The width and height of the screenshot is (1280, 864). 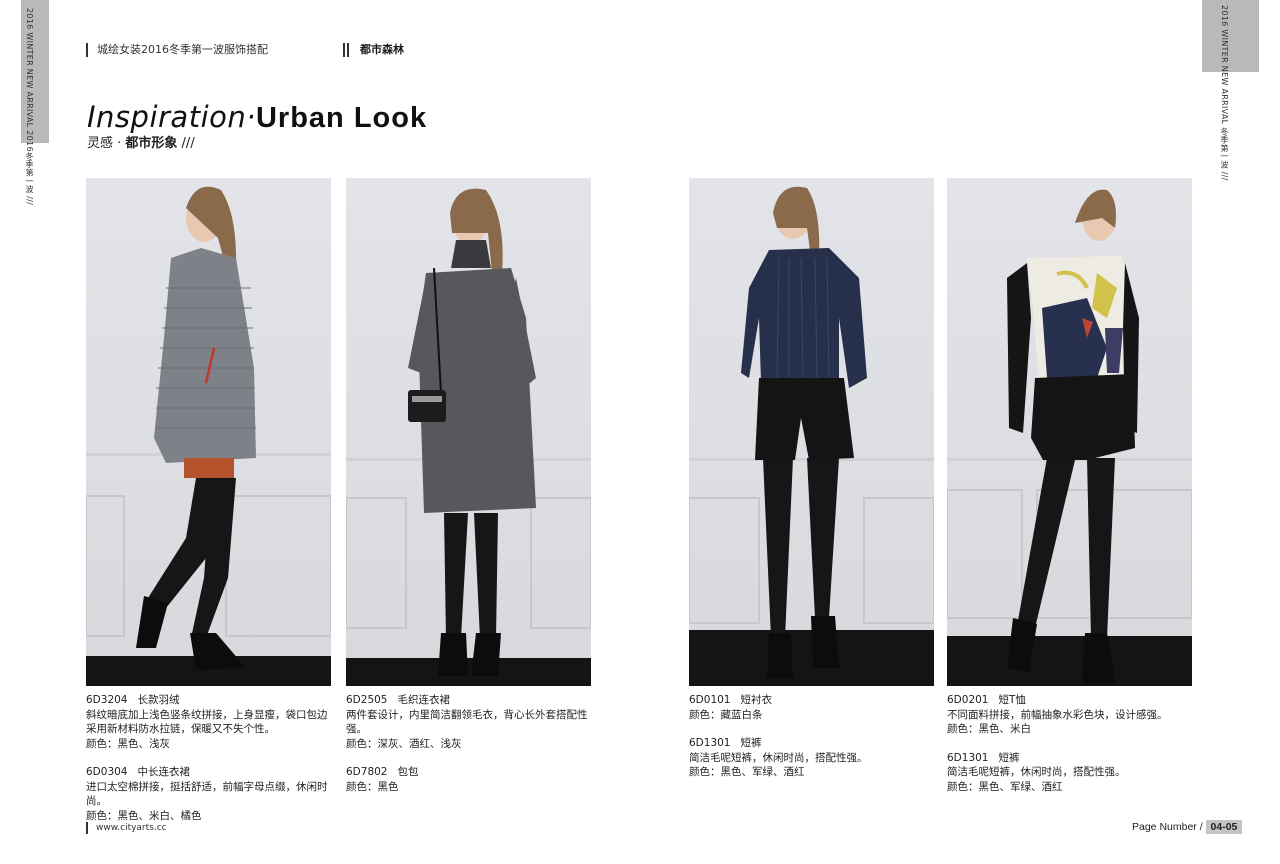 What do you see at coordinates (467, 722) in the screenshot?
I see `product-detail: 两件套设计，内里简洁翻领毛衣，背心长外套搭配性强。` at bounding box center [467, 722].